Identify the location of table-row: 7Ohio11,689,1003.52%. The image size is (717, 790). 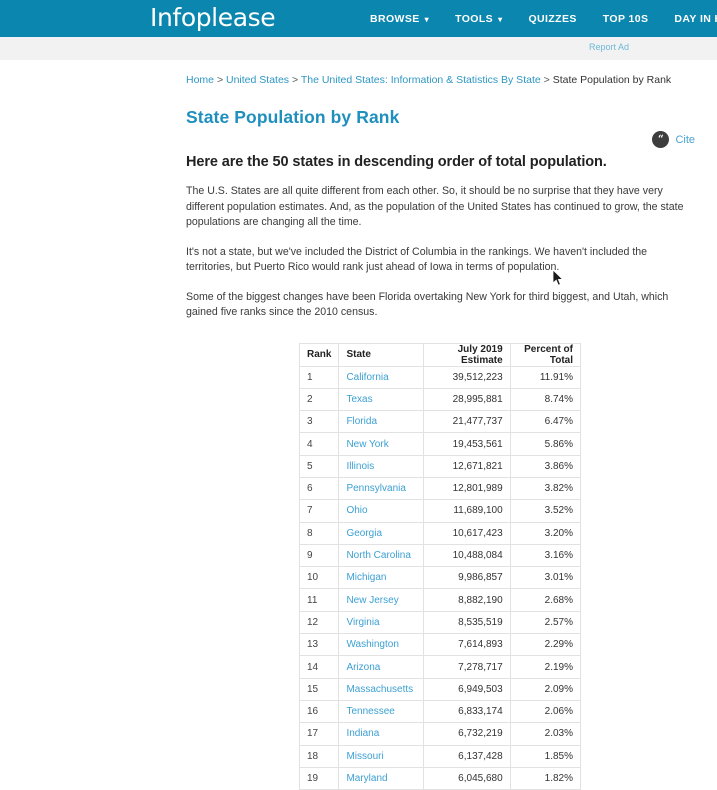
(440, 511).